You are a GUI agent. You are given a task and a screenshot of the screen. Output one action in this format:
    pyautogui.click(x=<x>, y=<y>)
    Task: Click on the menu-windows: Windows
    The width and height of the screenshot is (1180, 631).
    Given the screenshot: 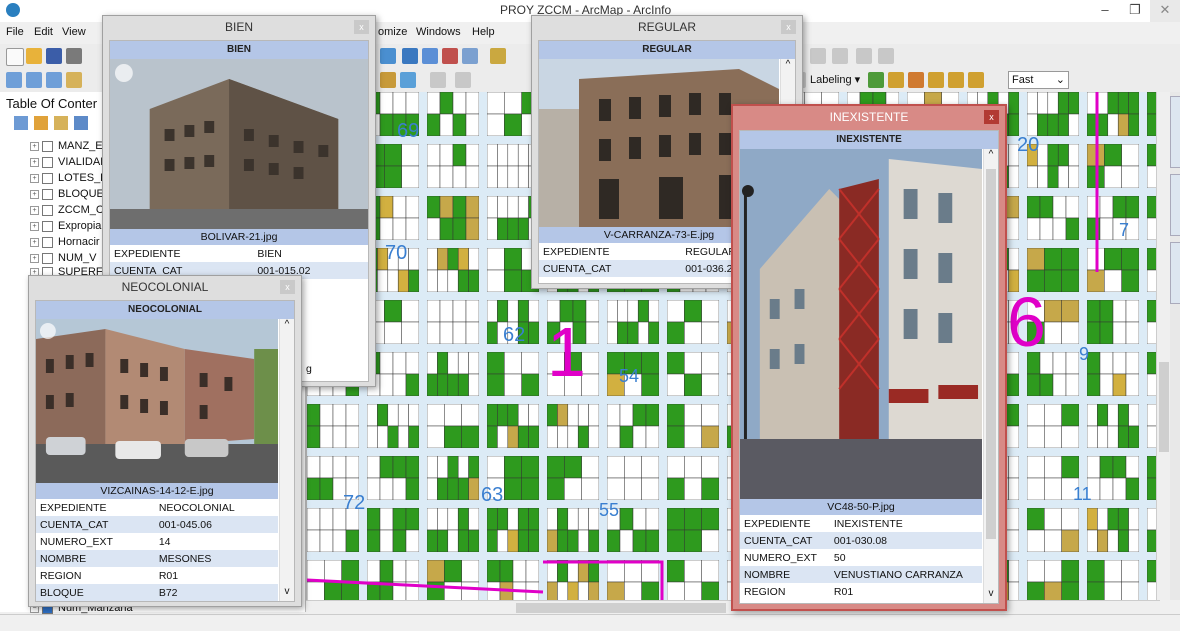 What is the action you would take?
    pyautogui.click(x=438, y=32)
    